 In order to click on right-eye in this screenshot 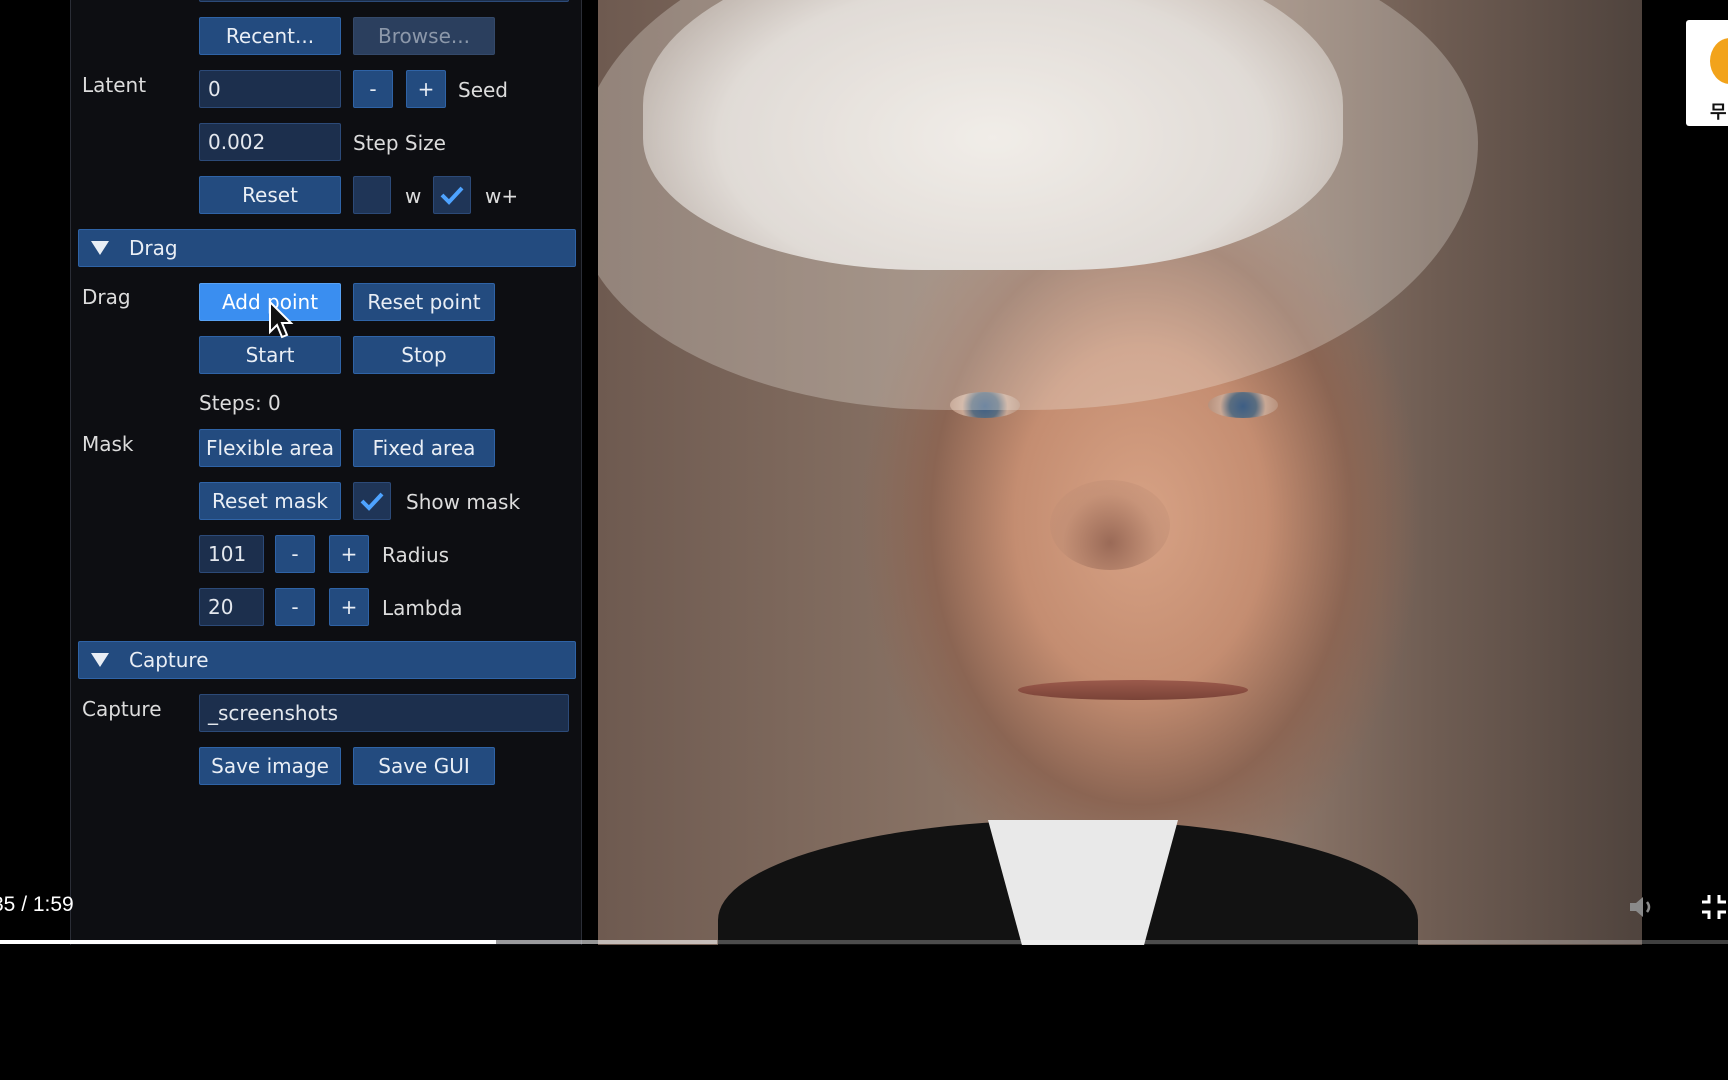, I will do `click(1243, 405)`.